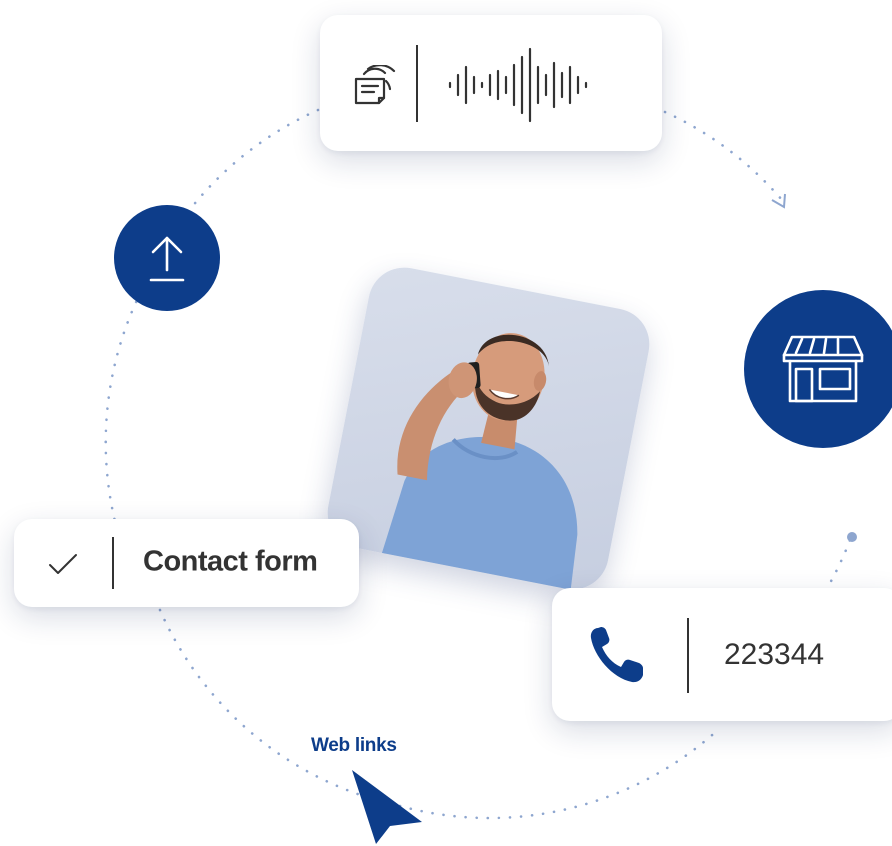 Image resolution: width=892 pixels, height=846 pixels. I want to click on connector-arrowhead-icon, so click(778, 201).